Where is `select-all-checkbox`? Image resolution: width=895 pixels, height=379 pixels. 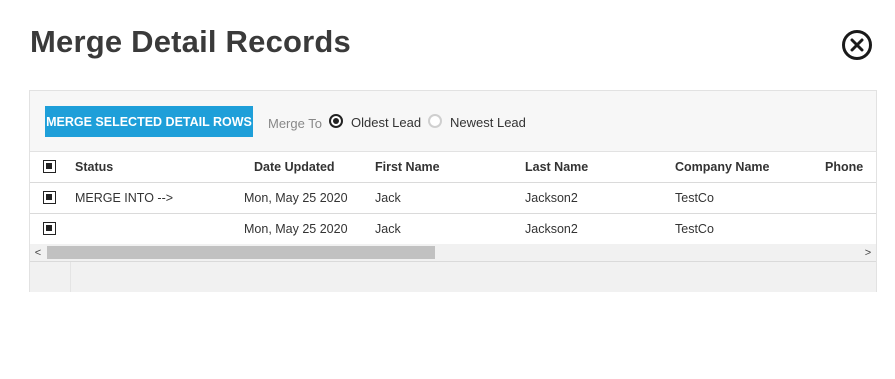
select-all-checkbox is located at coordinates (49, 166).